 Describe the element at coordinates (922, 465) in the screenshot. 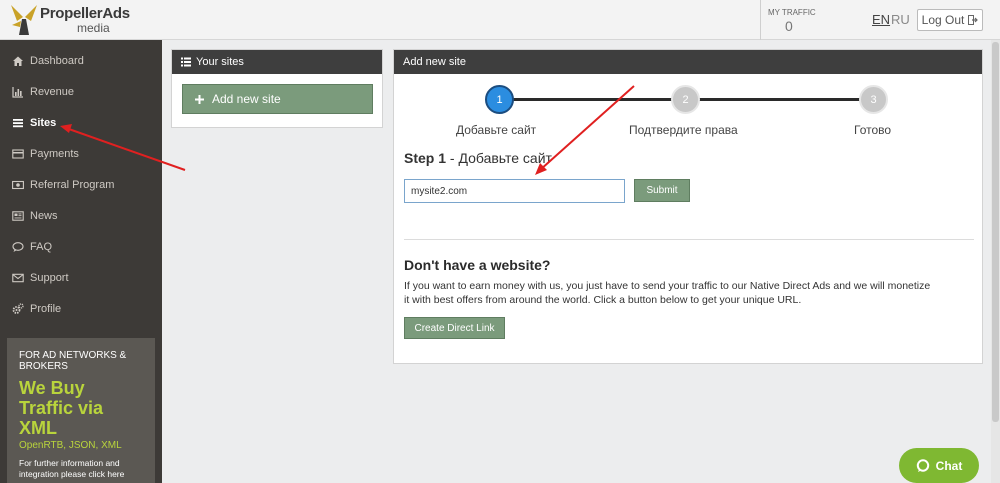

I see `chat-bubble-icon` at that location.